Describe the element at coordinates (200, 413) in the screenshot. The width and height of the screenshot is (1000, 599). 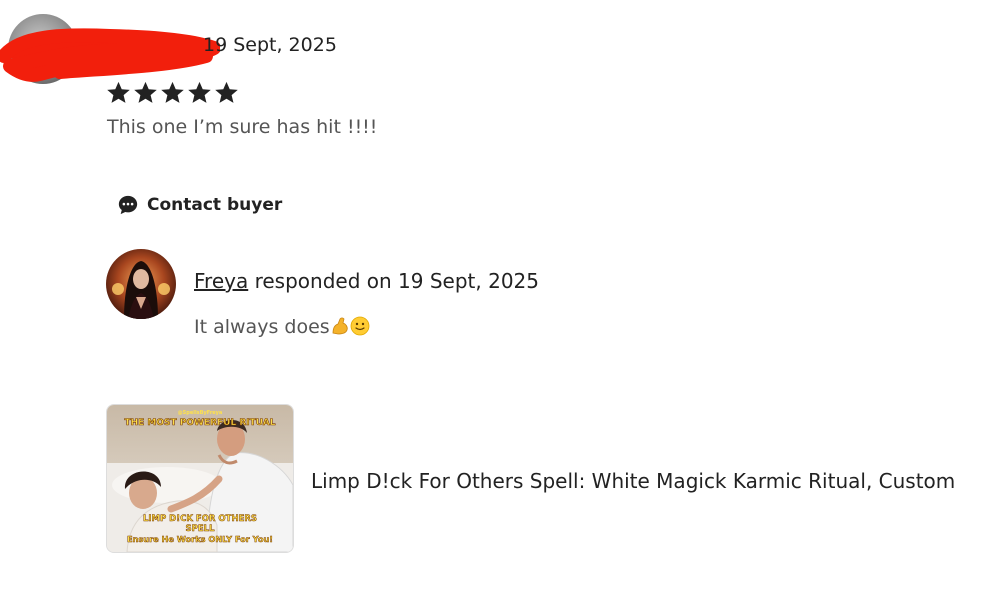
I see `svg-text: @SpellsByFreya` at that location.